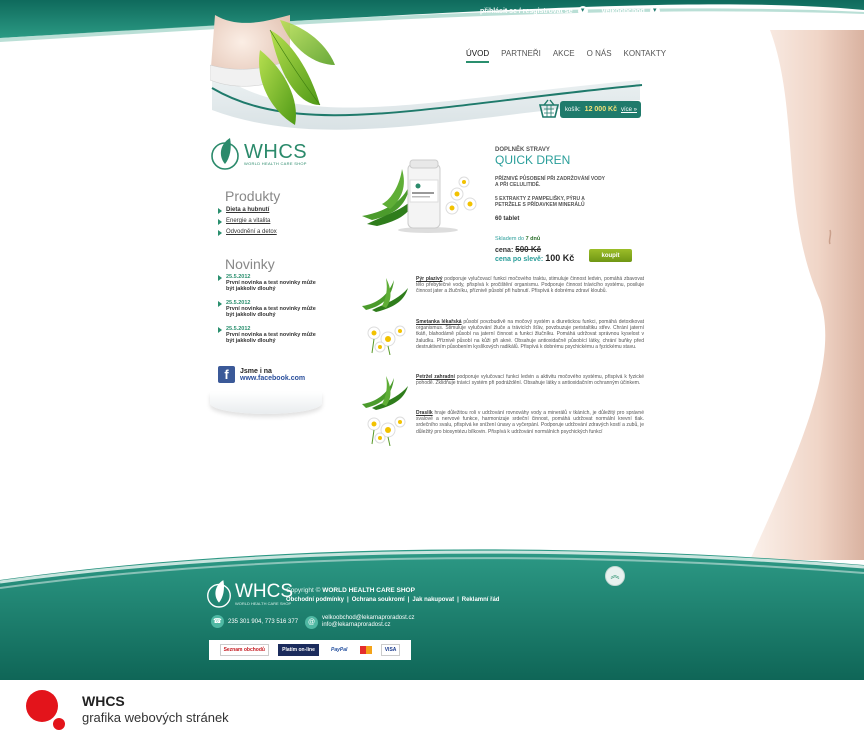  I want to click on cart-amount: 12 000 Kč, so click(600, 109).